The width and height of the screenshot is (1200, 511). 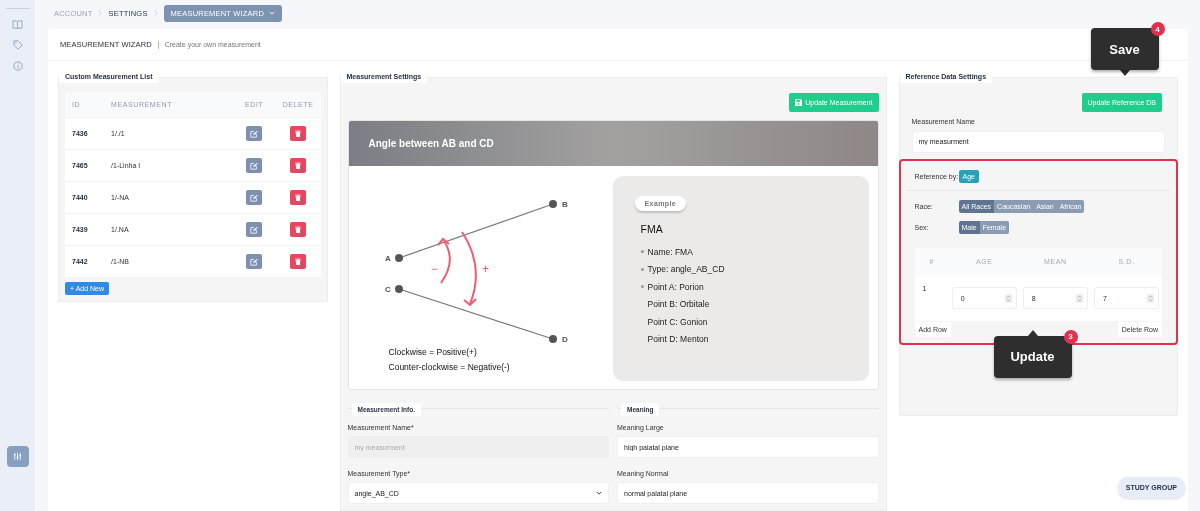 I want to click on plus-sign: +, so click(x=485, y=269).